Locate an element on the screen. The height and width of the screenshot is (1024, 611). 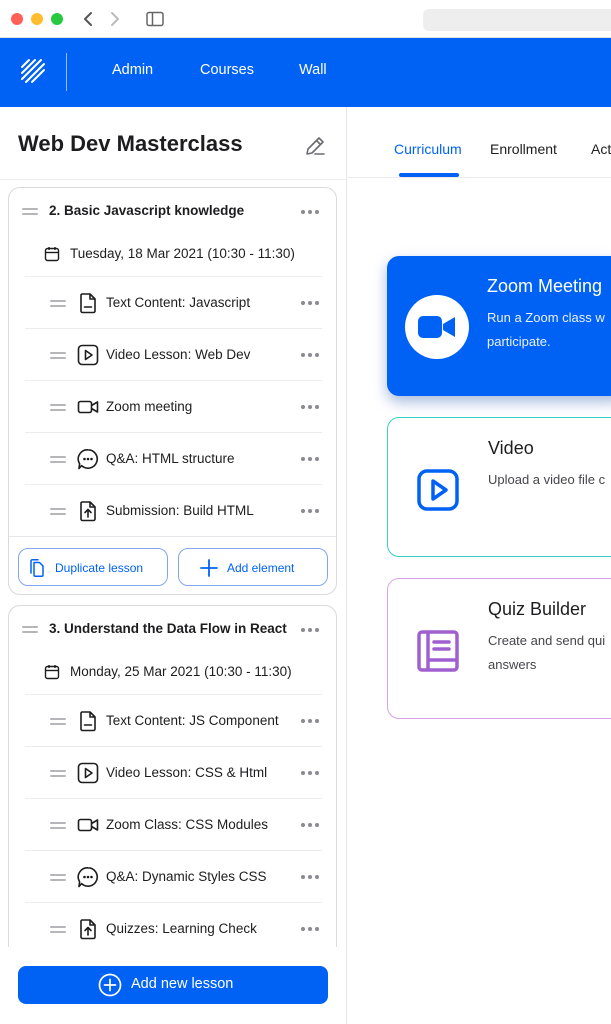
lesson-element-row: Video Lesson: CSS & Html is located at coordinates (173, 772).